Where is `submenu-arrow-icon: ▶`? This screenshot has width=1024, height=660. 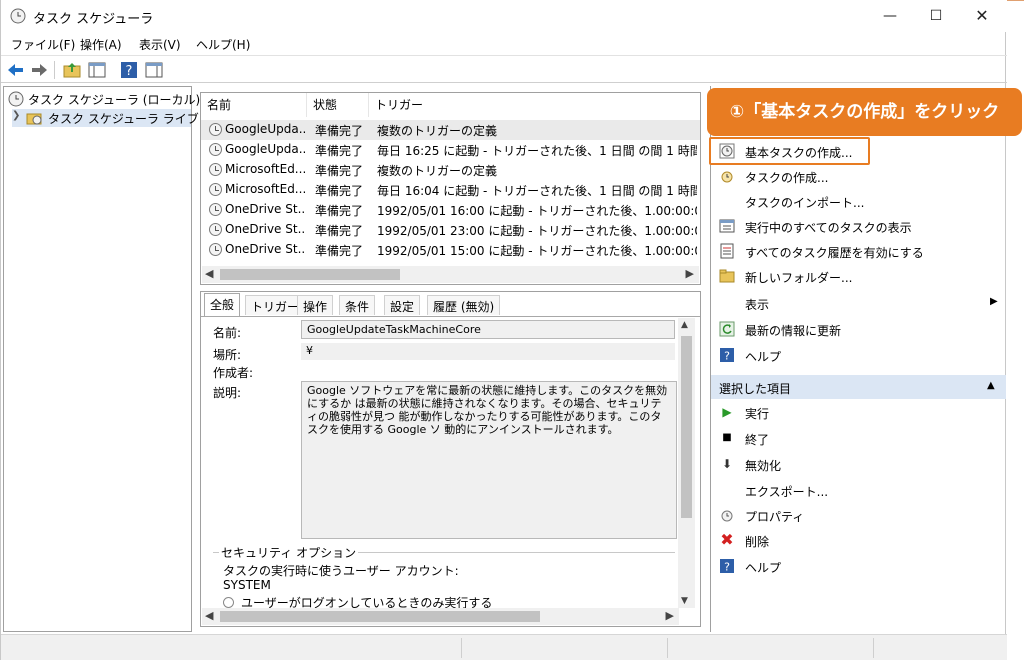
submenu-arrow-icon: ▶ is located at coordinates (994, 301).